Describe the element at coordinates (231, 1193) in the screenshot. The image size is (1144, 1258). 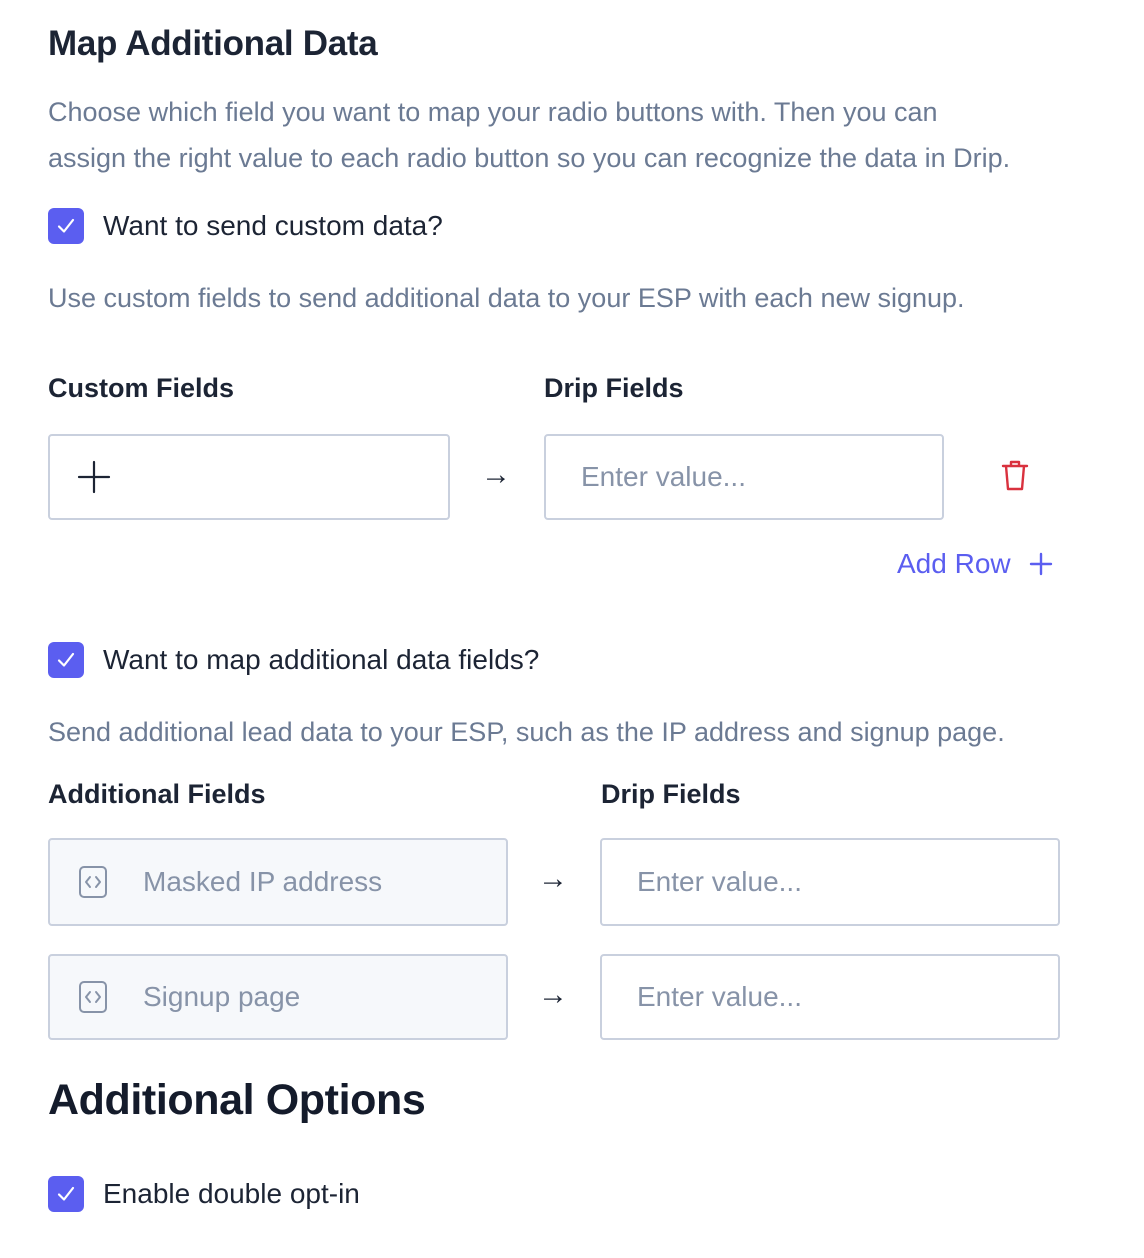
I see `double-optin-checkbox-label: Enable double opt-in` at that location.